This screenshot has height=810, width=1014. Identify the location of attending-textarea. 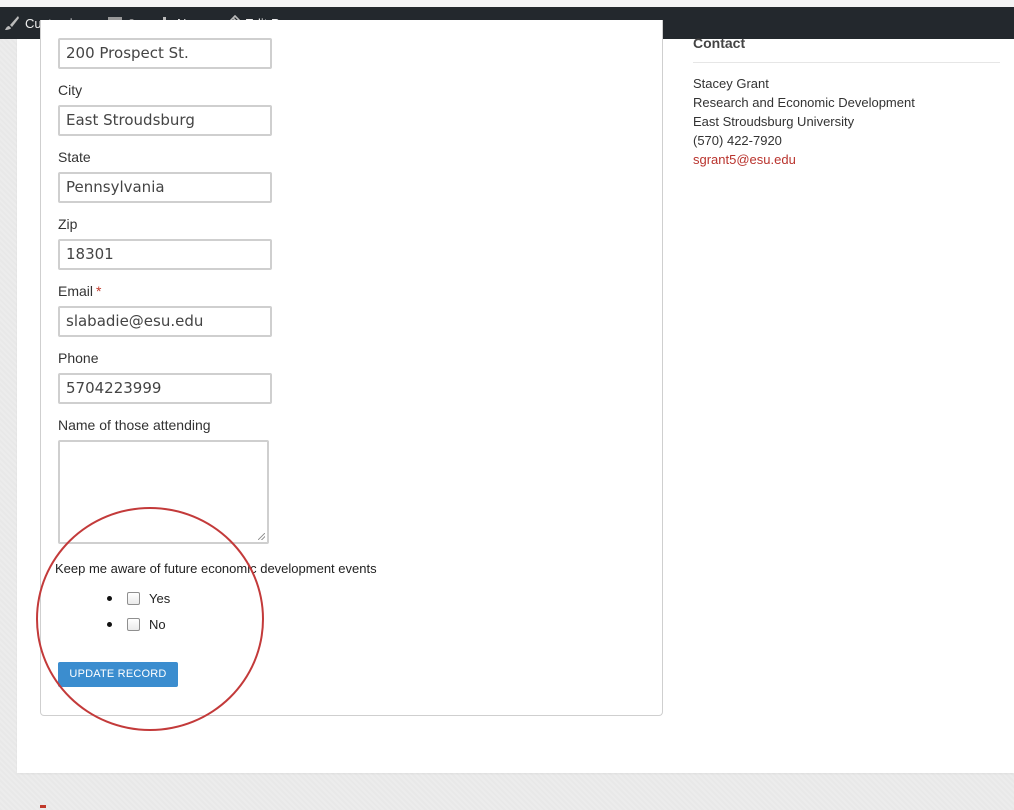
(163, 492).